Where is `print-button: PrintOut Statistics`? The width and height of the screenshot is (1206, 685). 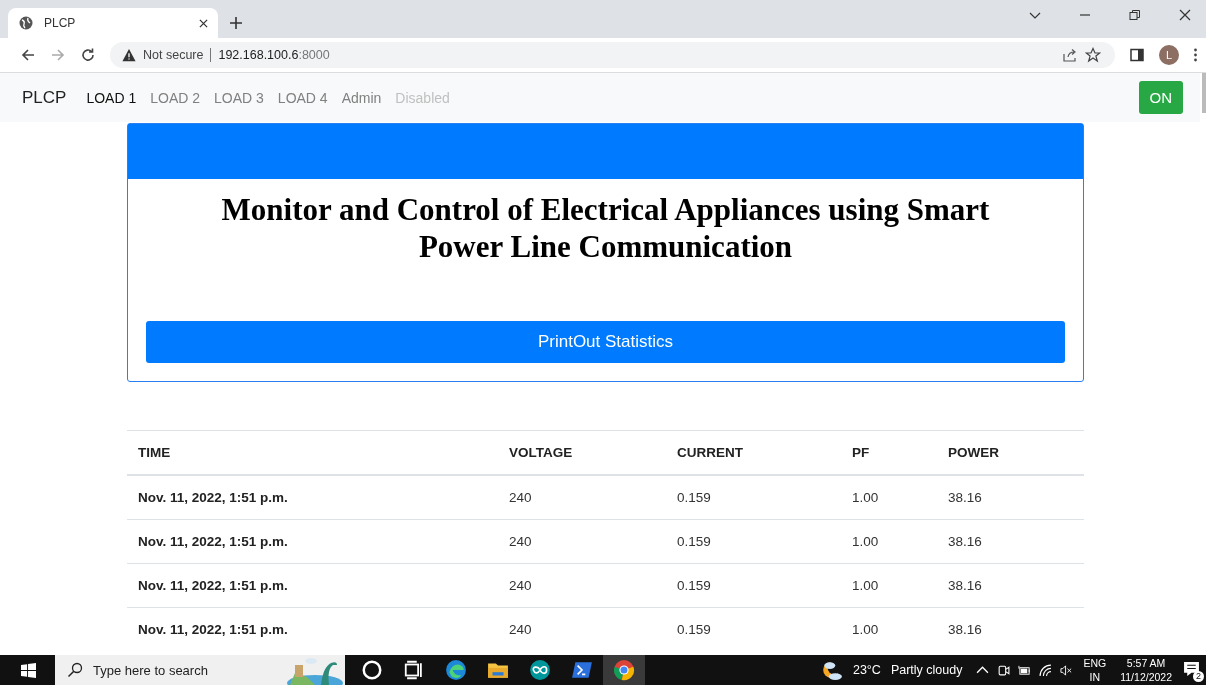 print-button: PrintOut Statistics is located at coordinates (605, 342).